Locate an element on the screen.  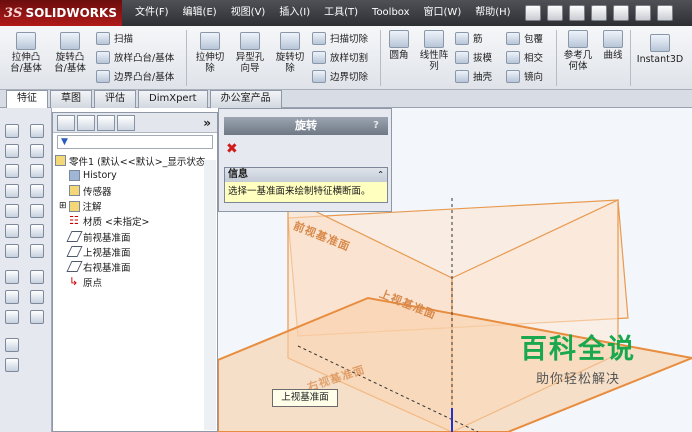
tree-item-right-plane: 右视基准面 is located at coordinates (135, 266).